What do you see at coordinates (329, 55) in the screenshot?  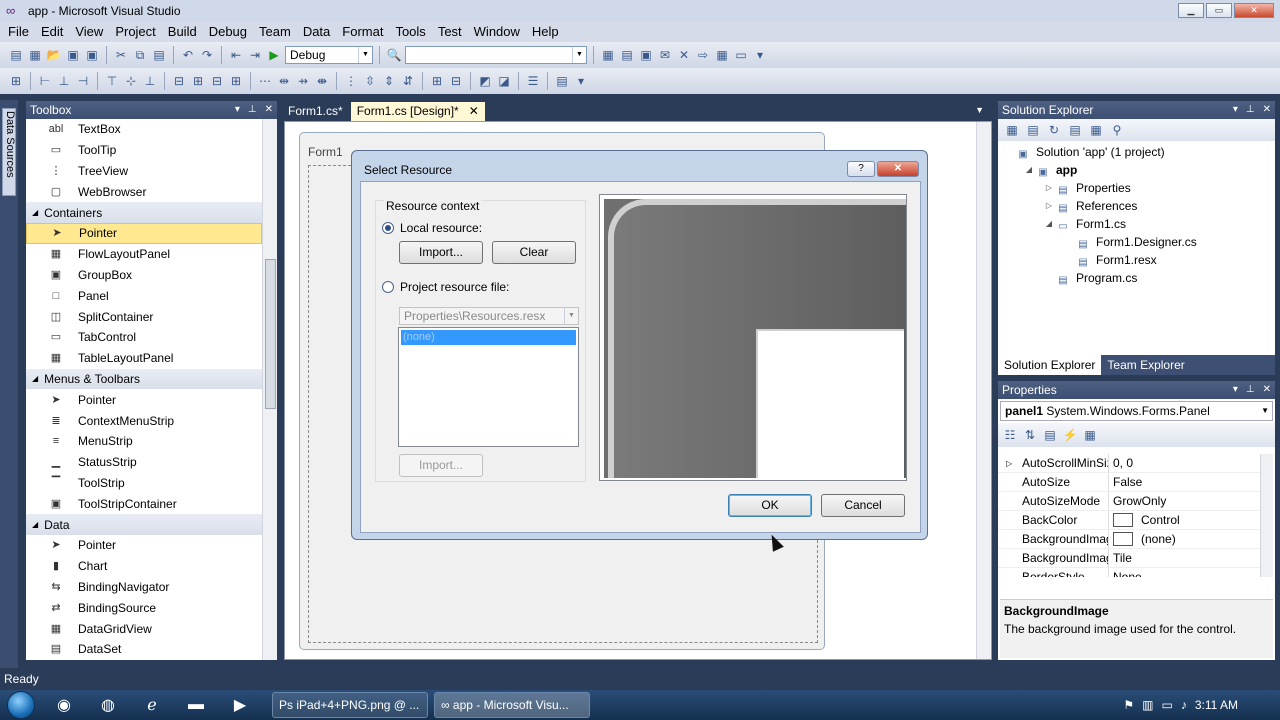 I see `solution-config-select: Debug ▼` at bounding box center [329, 55].